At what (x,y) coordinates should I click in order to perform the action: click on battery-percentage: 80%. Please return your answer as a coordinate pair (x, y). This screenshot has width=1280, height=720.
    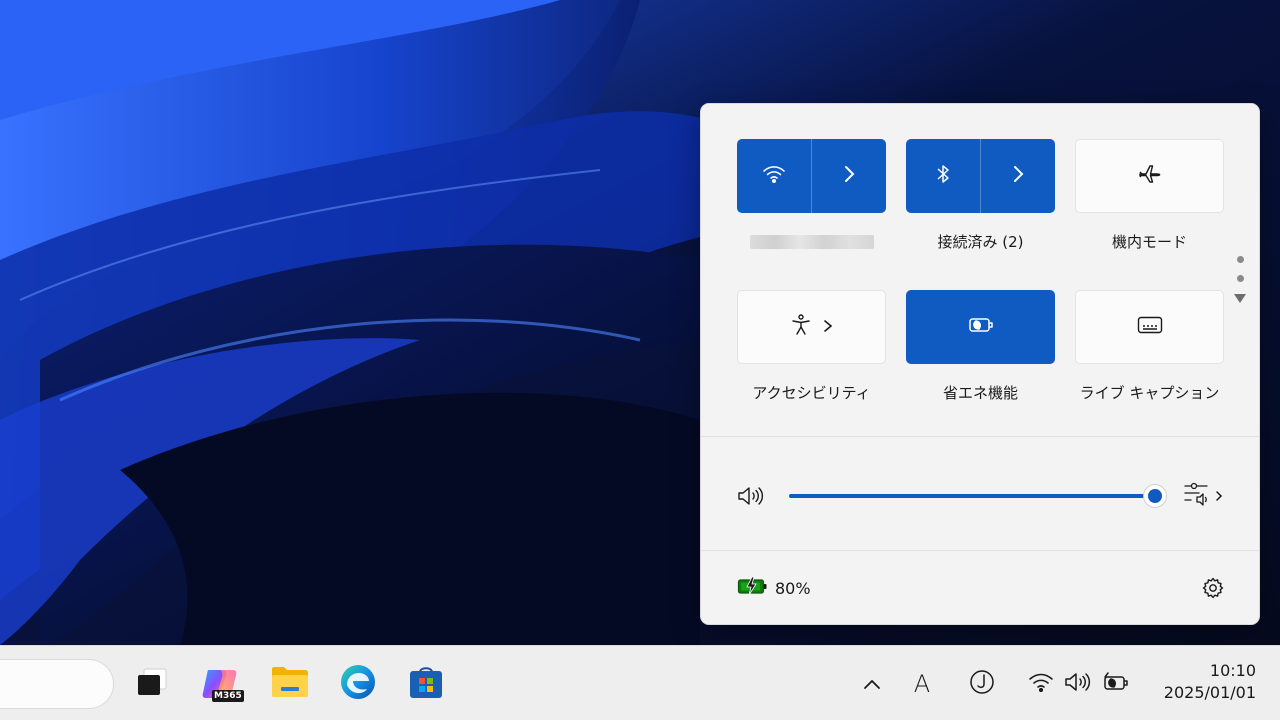
    Looking at the image, I should click on (793, 588).